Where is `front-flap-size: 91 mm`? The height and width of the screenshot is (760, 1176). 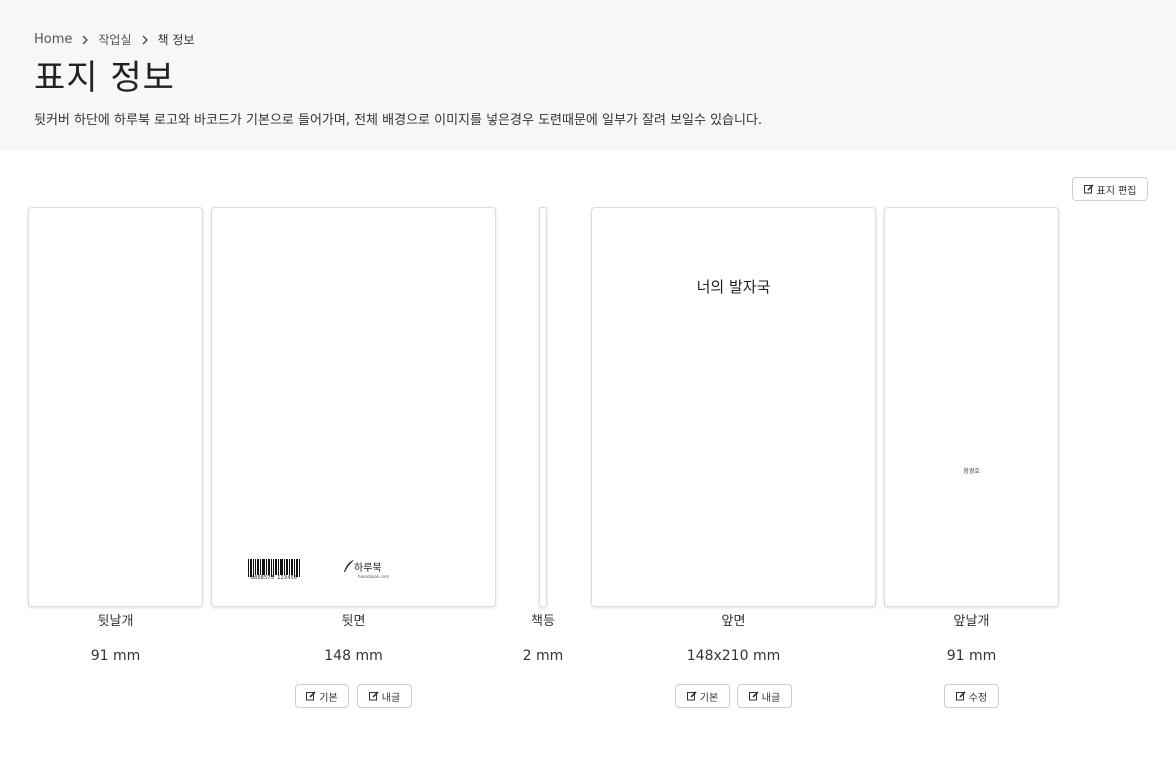
front-flap-size: 91 mm is located at coordinates (971, 656).